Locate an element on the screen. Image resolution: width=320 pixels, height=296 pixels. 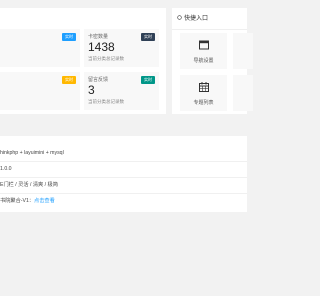
stat-card-1: 实时 is located at coordinates (40, 48).